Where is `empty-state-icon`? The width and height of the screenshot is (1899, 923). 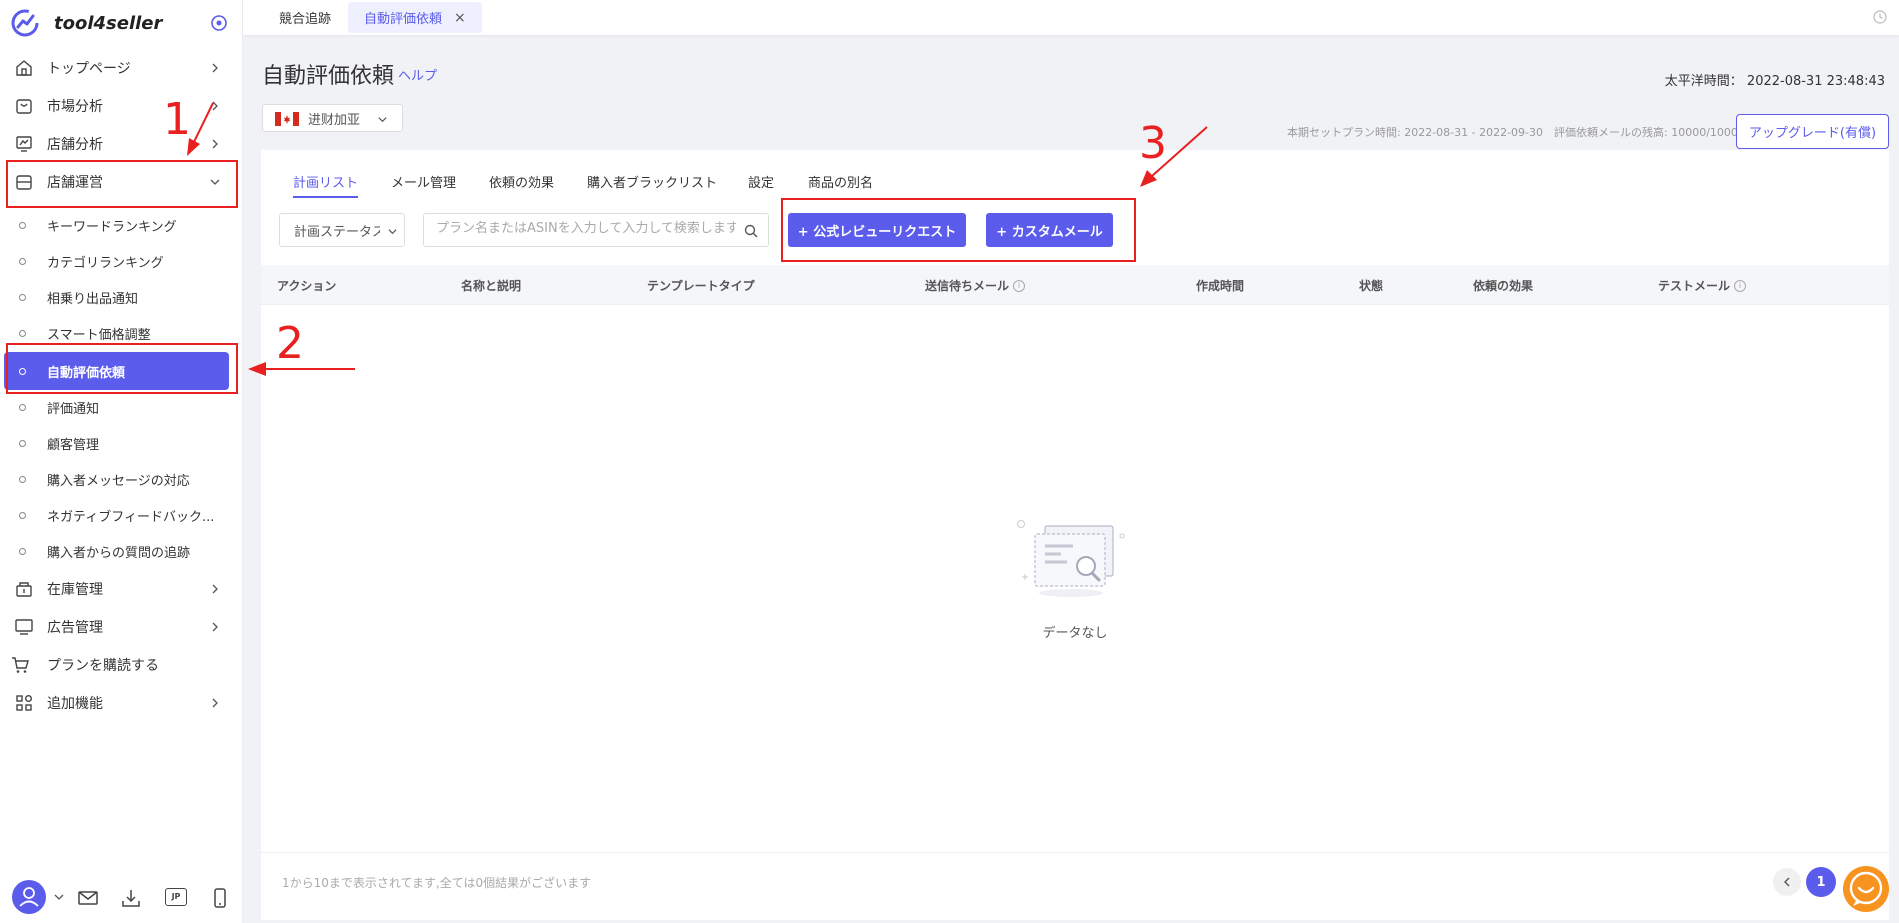 empty-state-icon is located at coordinates (1071, 558).